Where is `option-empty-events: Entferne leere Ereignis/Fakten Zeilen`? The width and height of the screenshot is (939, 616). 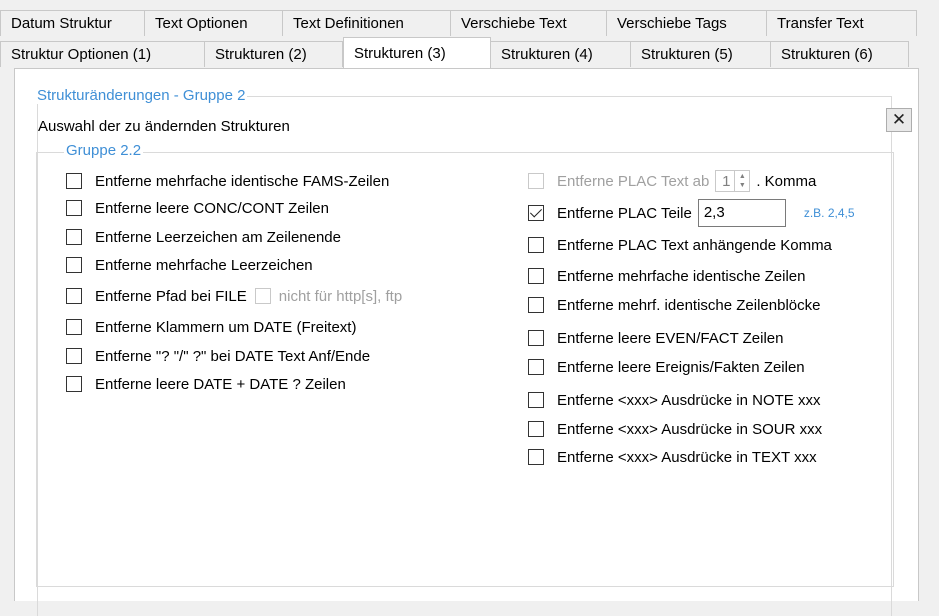 option-empty-events: Entferne leere Ereignis/Fakten Zeilen is located at coordinates (666, 367).